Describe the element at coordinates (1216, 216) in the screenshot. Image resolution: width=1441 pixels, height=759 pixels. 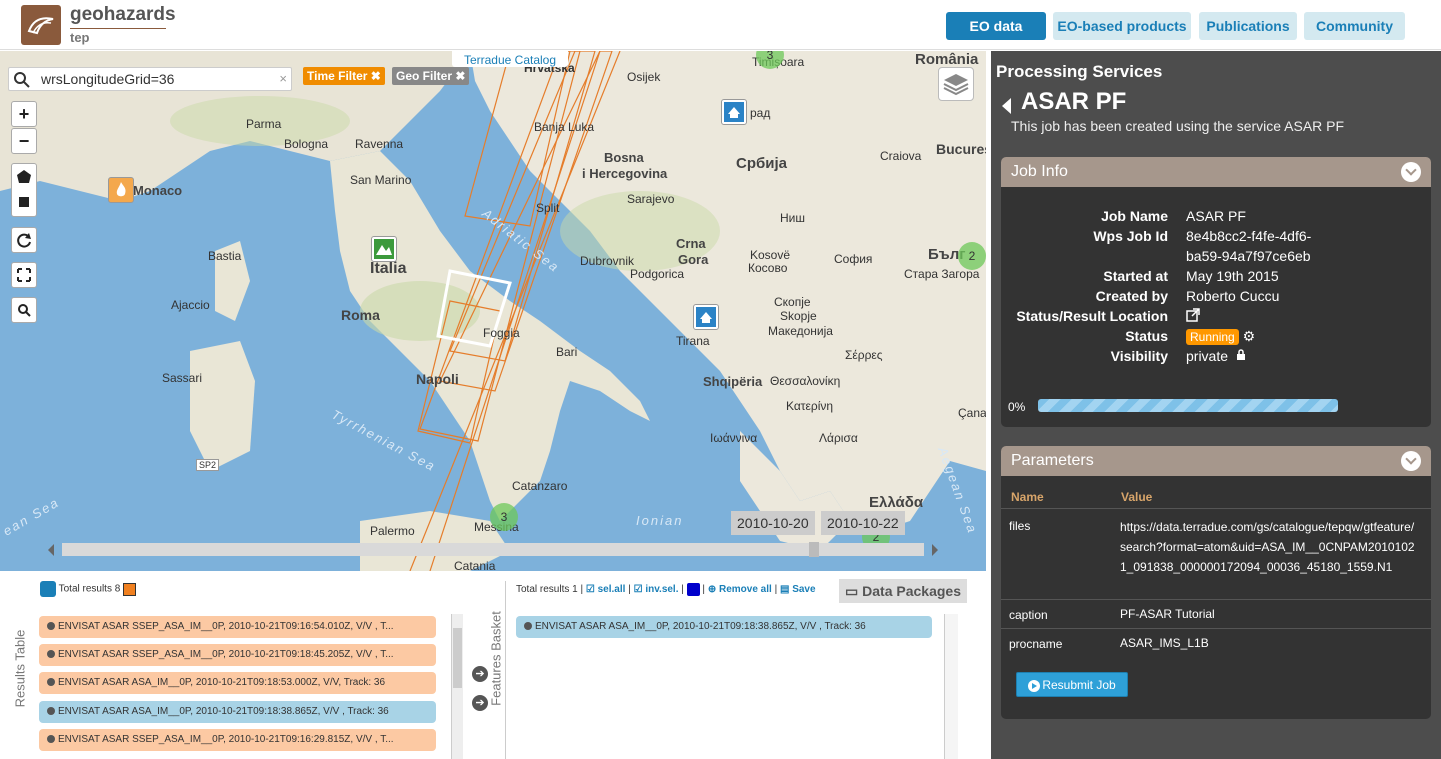
I see `job-name-value: ASAR PF` at that location.